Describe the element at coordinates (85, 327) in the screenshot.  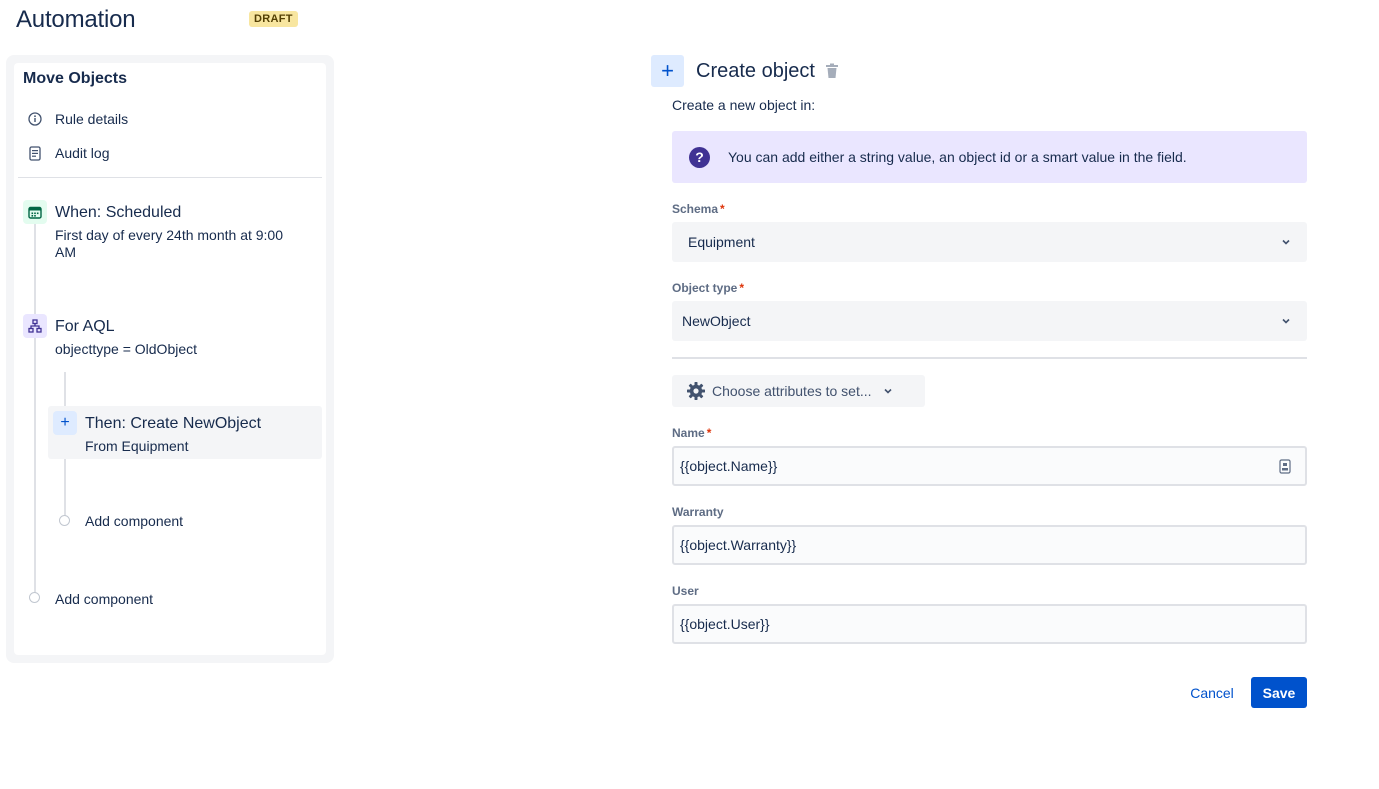
I see `branch-step-title: For AQL` at that location.